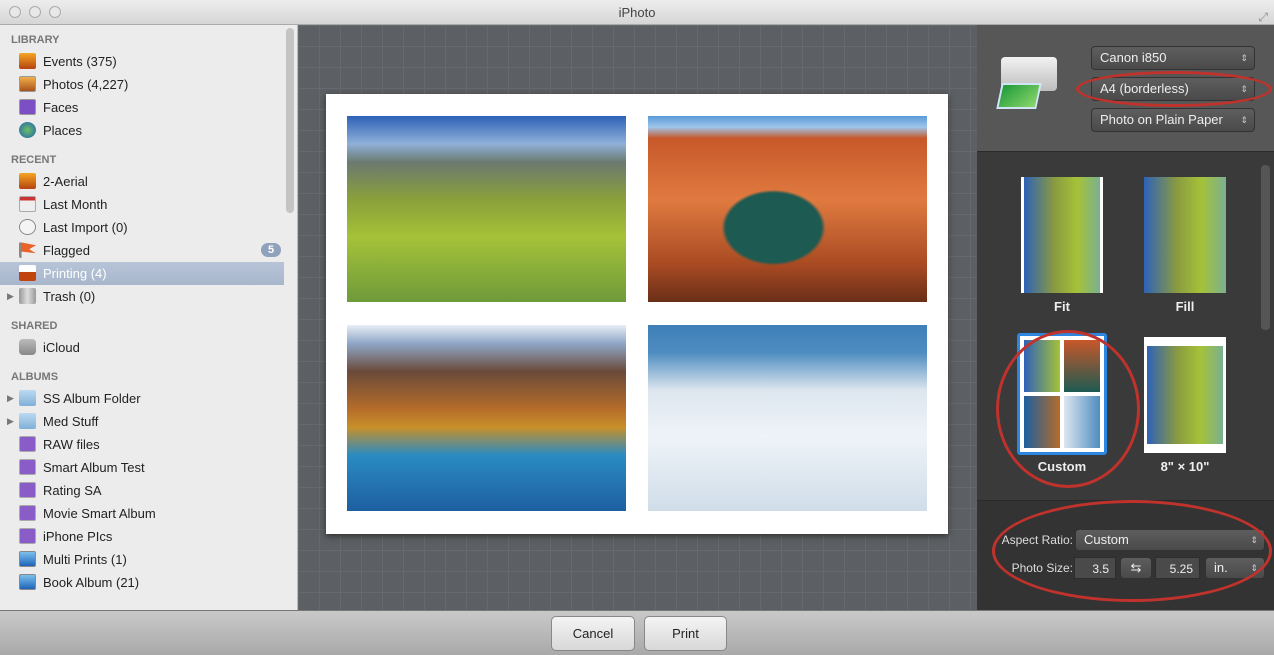  What do you see at coordinates (142, 273) in the screenshot?
I see `sidebar-item-printing: Printing (4)` at bounding box center [142, 273].